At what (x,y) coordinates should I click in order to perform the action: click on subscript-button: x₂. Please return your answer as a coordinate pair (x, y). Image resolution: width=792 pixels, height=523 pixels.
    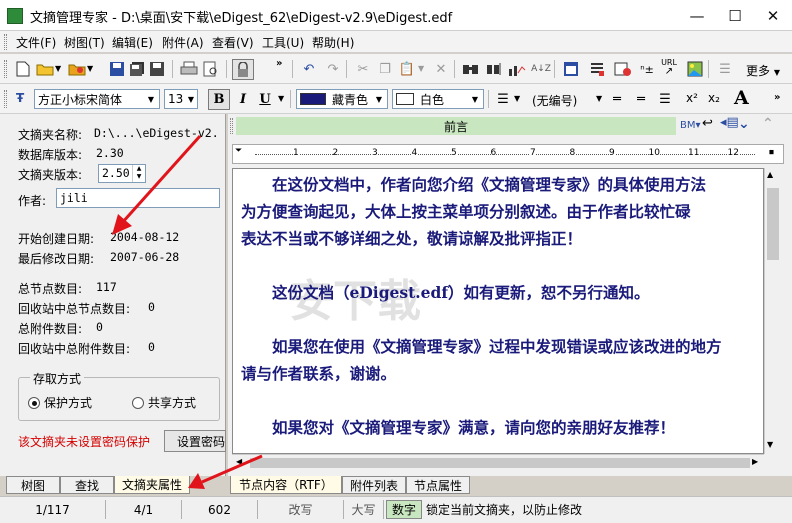
    Looking at the image, I should click on (714, 98).